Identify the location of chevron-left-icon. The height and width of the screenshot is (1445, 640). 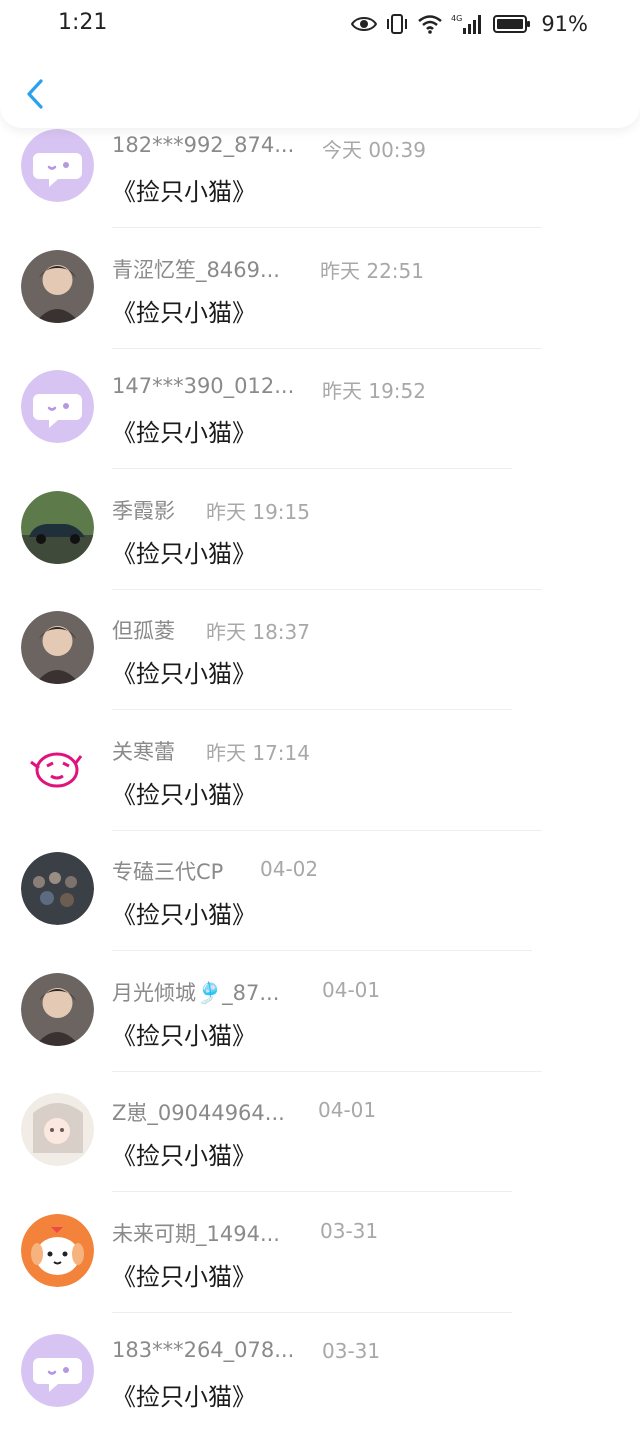
(35, 94).